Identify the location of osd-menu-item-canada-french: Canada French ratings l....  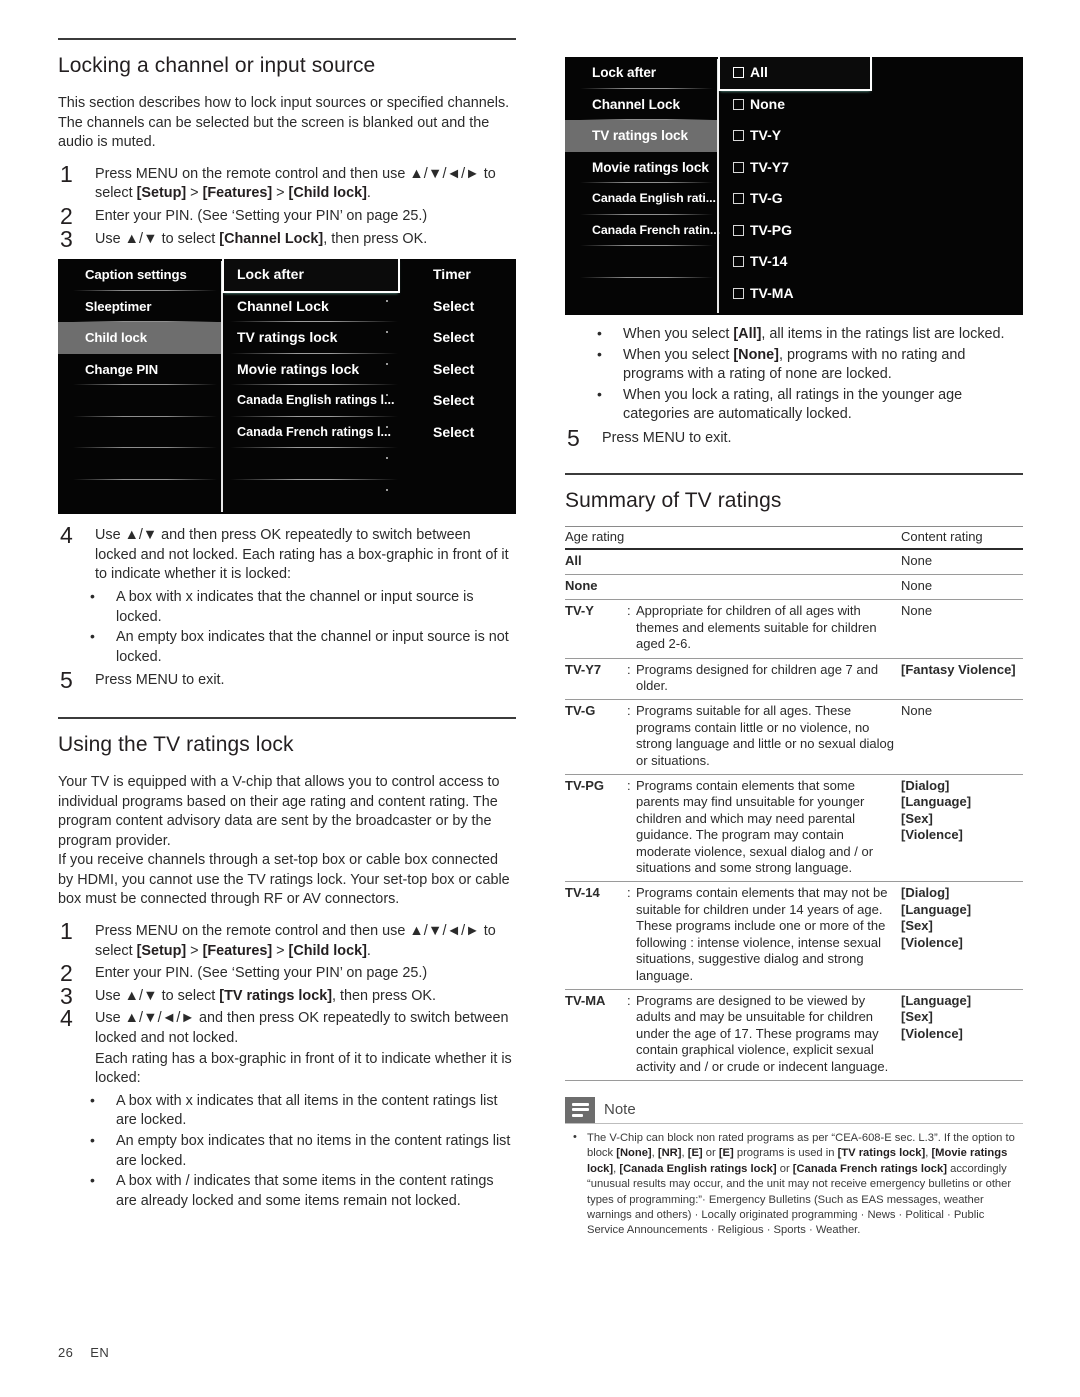
(311, 433).